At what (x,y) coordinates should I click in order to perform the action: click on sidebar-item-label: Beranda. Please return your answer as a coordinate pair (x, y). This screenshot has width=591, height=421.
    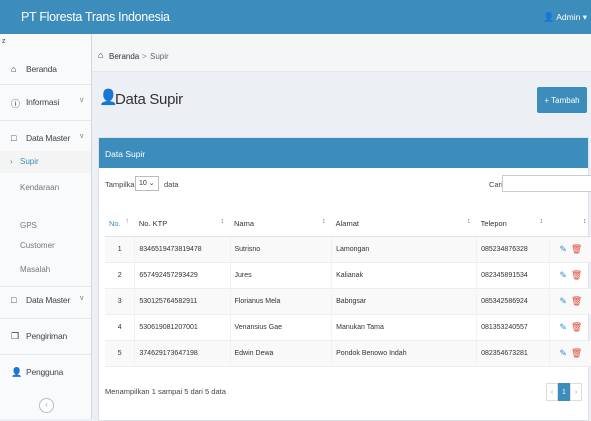
    Looking at the image, I should click on (41, 69).